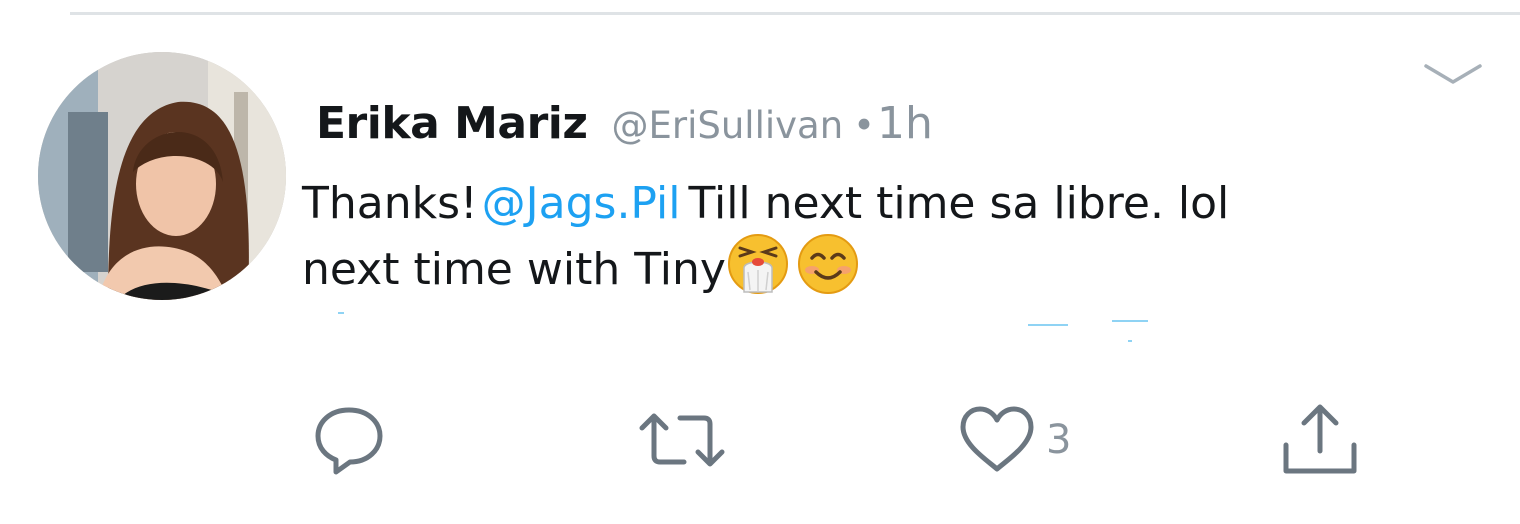  What do you see at coordinates (581, 203) in the screenshot?
I see `mention-link: @Jags.Pil` at bounding box center [581, 203].